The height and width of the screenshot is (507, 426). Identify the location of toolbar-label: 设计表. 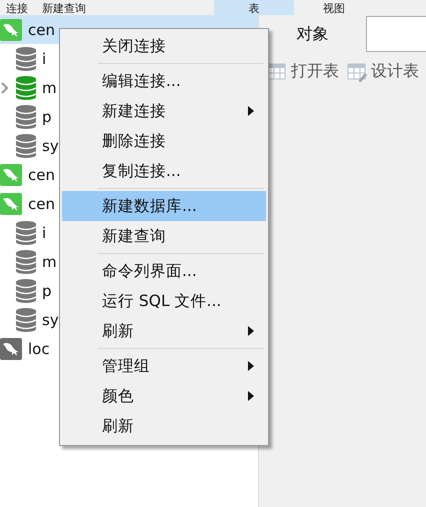
(395, 71).